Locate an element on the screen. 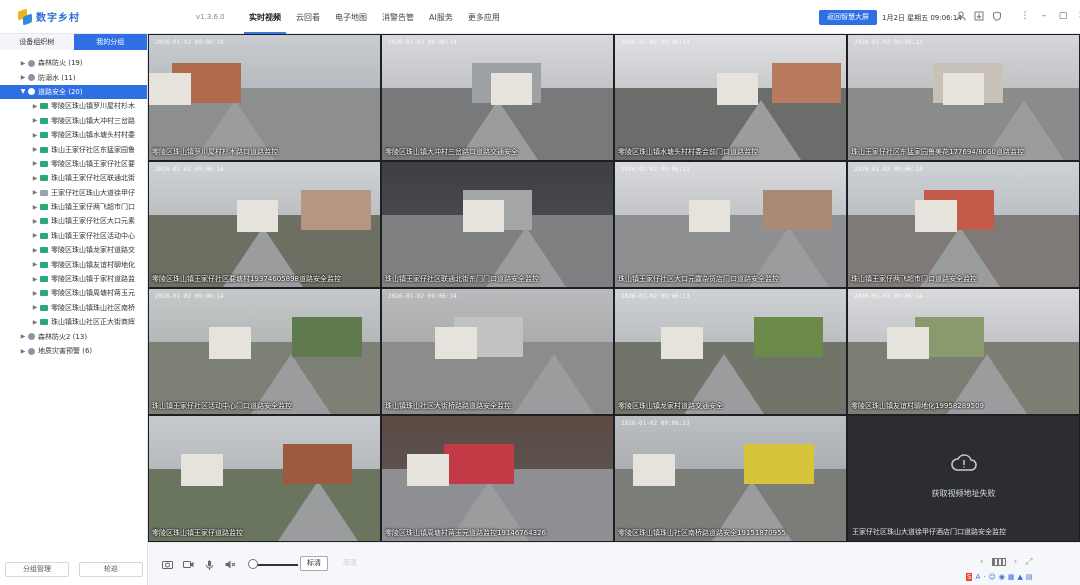  microphone-icon is located at coordinates (209, 564).